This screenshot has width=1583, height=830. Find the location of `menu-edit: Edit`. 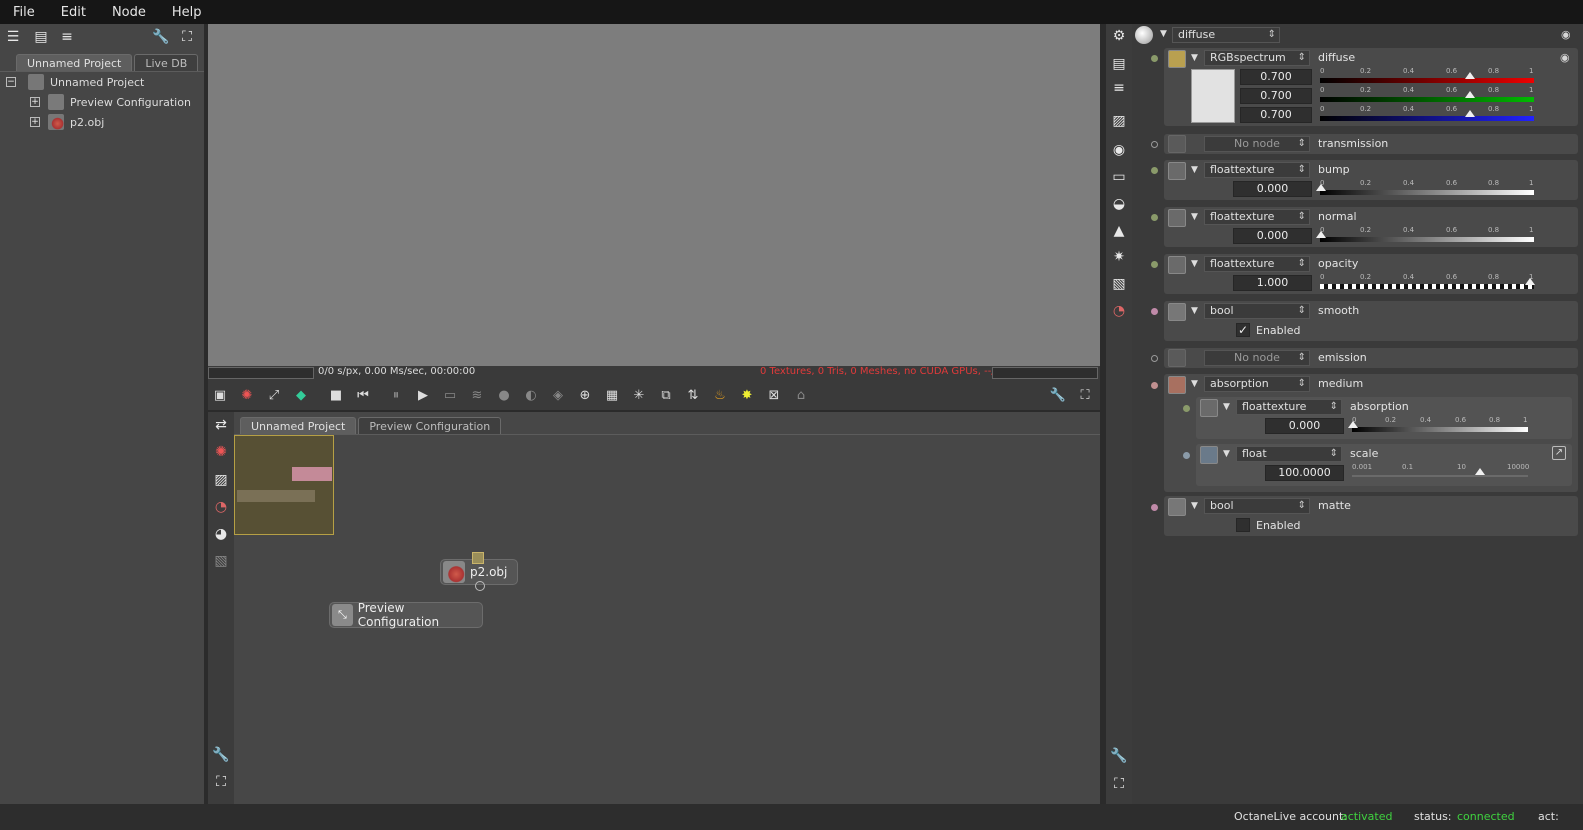

menu-edit: Edit is located at coordinates (73, 12).